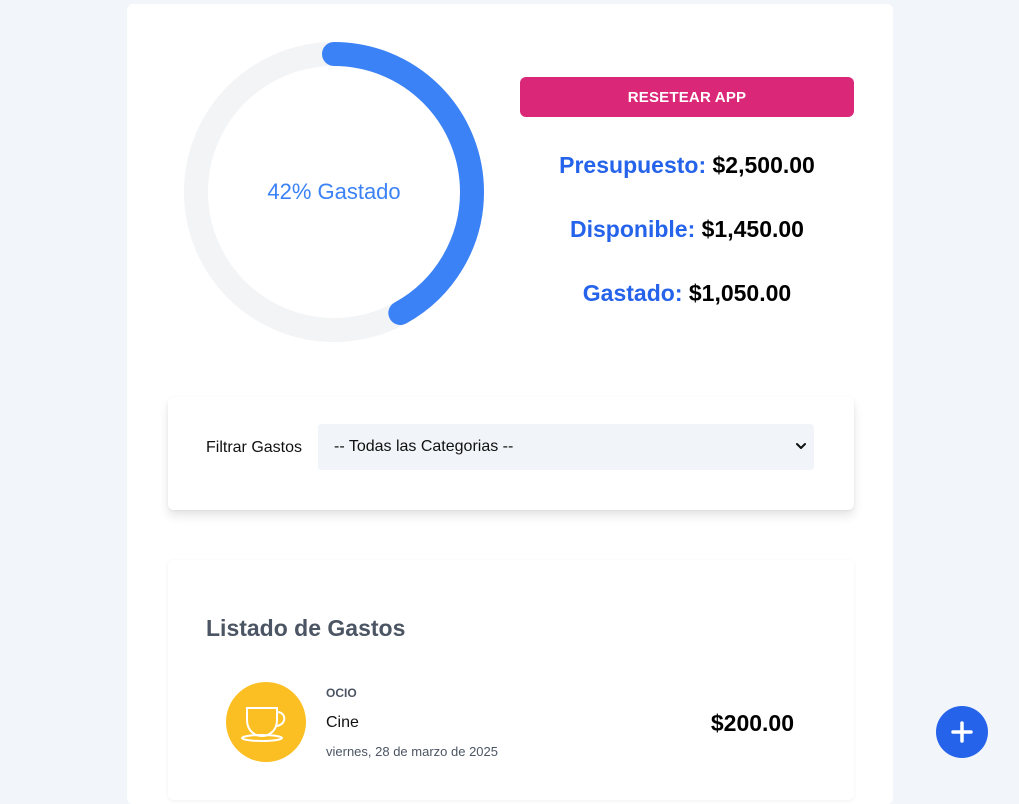 This screenshot has height=804, width=1019. What do you see at coordinates (412, 751) in the screenshot?
I see `expense-date: viernes, 28 de marzo de 2025` at bounding box center [412, 751].